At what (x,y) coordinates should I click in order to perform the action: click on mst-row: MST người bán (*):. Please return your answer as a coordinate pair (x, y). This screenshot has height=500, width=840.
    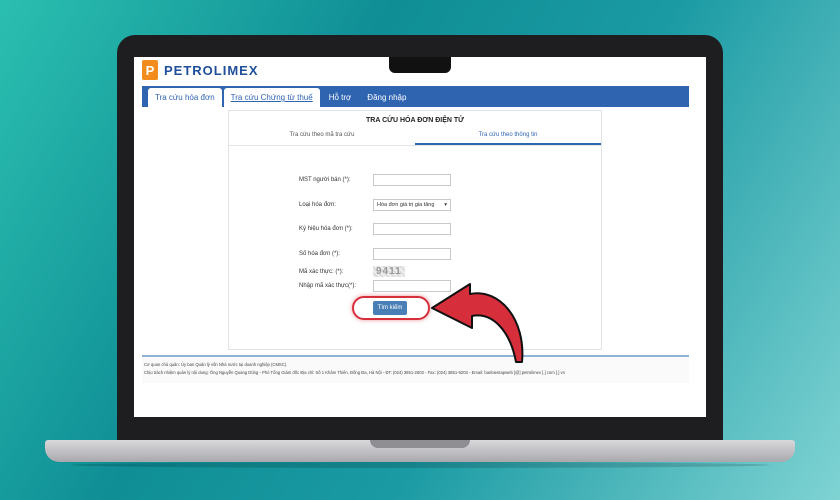
    Looking at the image, I should click on (375, 180).